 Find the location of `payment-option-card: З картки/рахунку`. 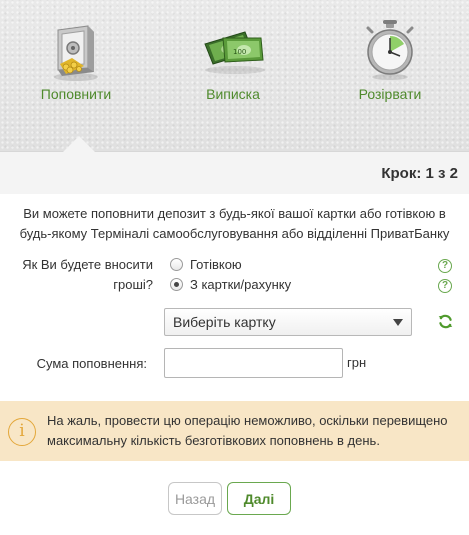

payment-option-card: З картки/рахунку is located at coordinates (230, 284).